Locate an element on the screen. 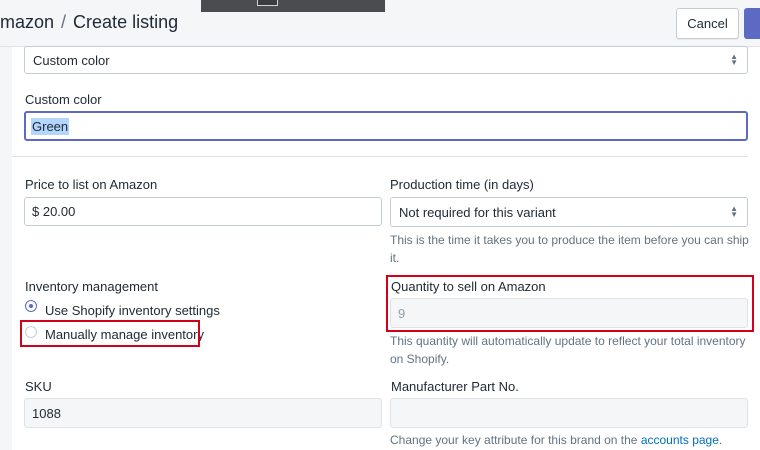  production-time-value: Not required for this variant is located at coordinates (477, 212).